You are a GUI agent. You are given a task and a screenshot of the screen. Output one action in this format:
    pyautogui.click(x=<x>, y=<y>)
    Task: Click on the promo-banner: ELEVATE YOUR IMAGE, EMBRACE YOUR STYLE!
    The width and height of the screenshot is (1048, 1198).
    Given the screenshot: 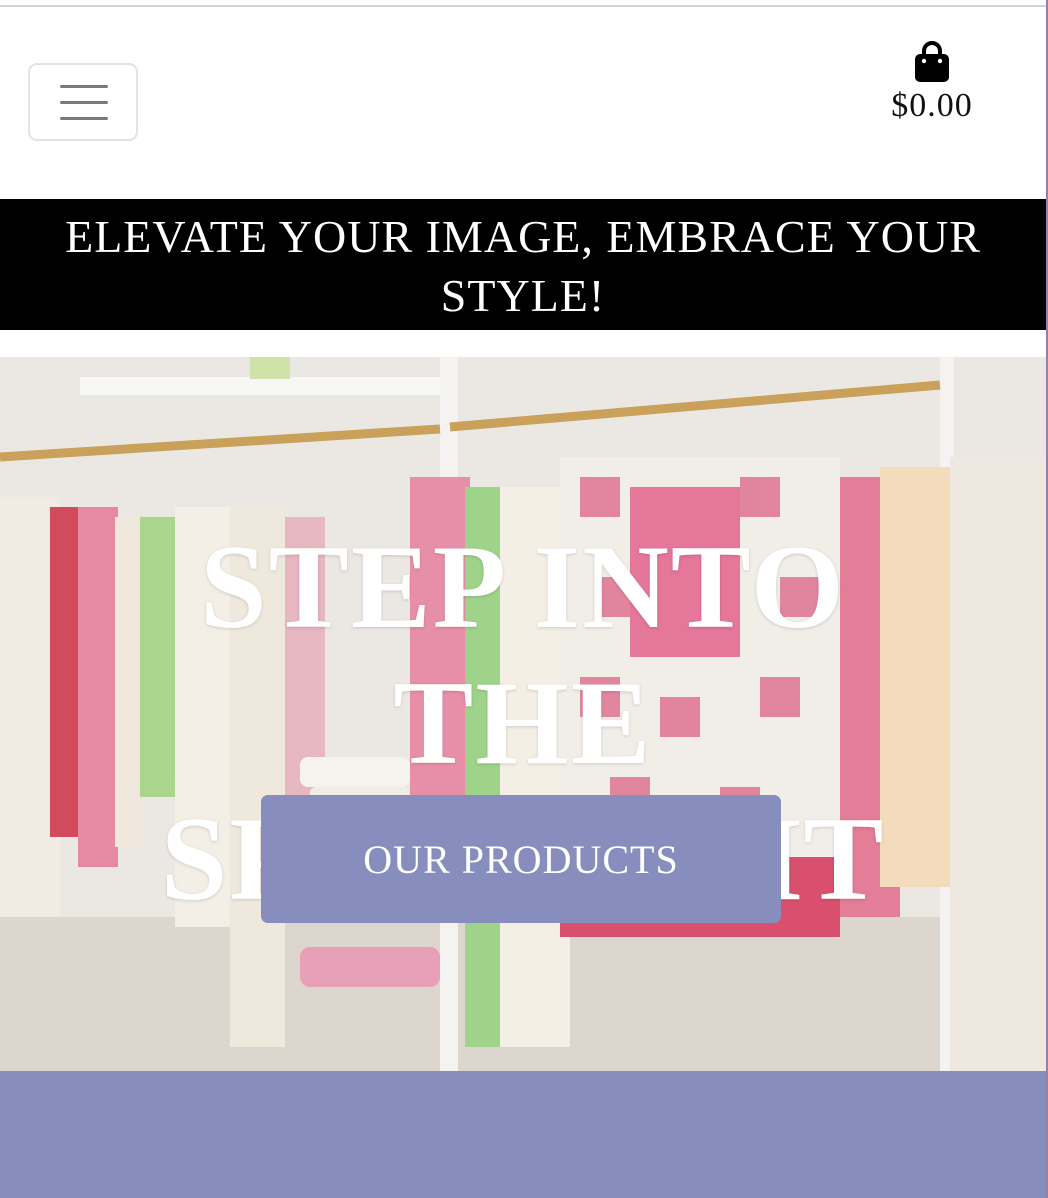 What is the action you would take?
    pyautogui.click(x=523, y=264)
    